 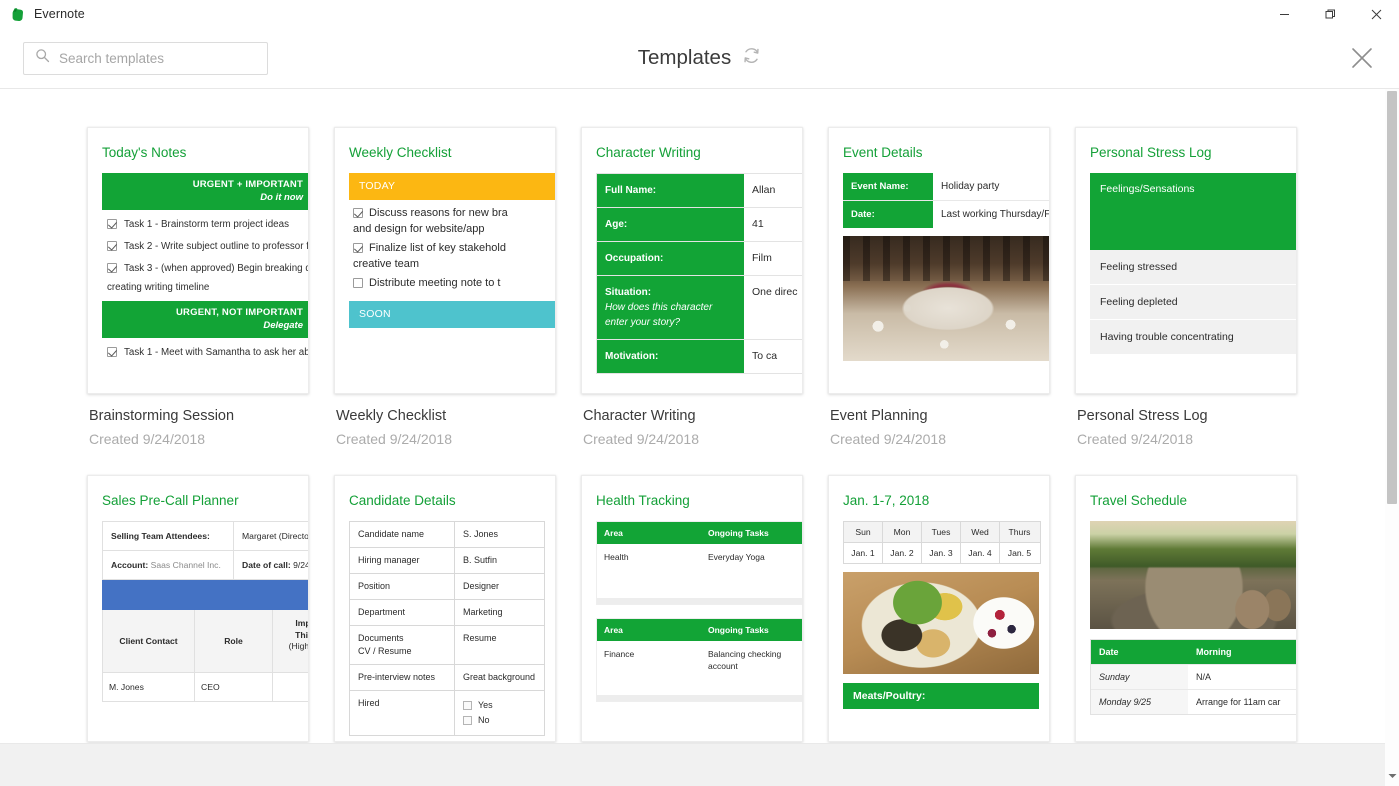 I want to click on row-label: Date:, so click(x=888, y=214).